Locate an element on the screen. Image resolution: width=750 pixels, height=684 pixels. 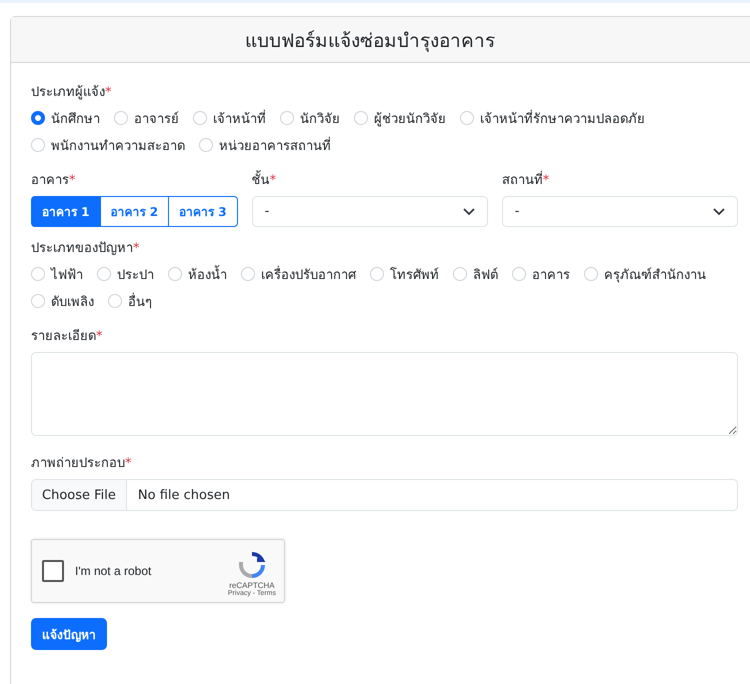
radio-option: โทรศัพท์ is located at coordinates (404, 274).